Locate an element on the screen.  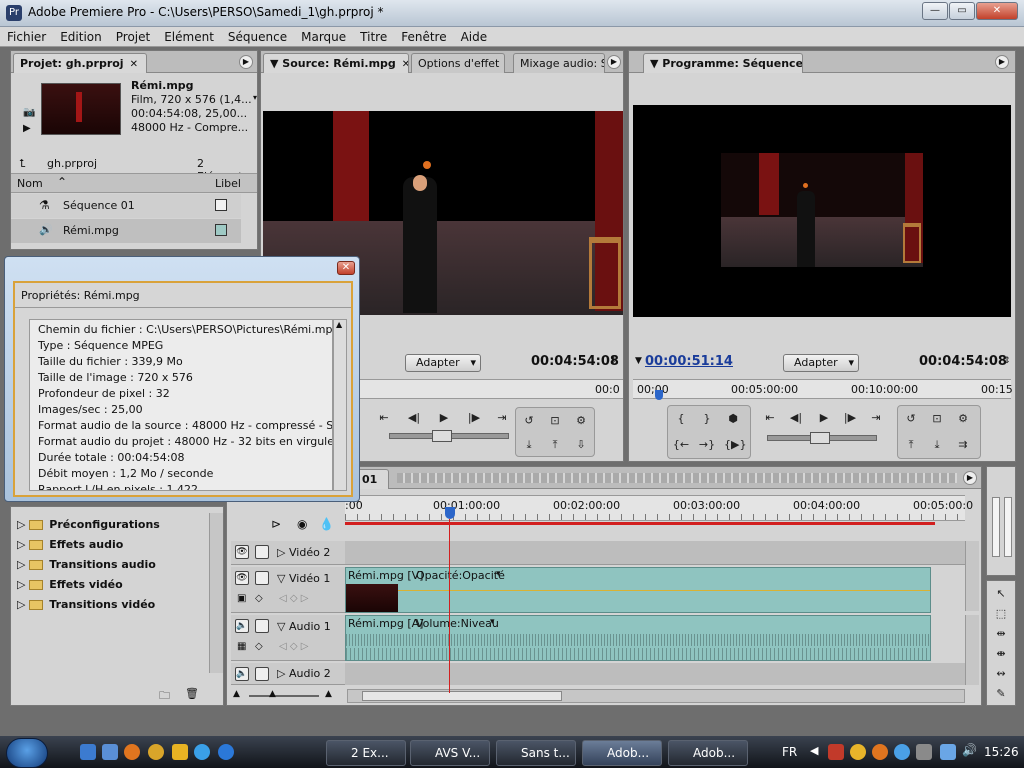
maximize-button: ▭ is located at coordinates (962, 11).